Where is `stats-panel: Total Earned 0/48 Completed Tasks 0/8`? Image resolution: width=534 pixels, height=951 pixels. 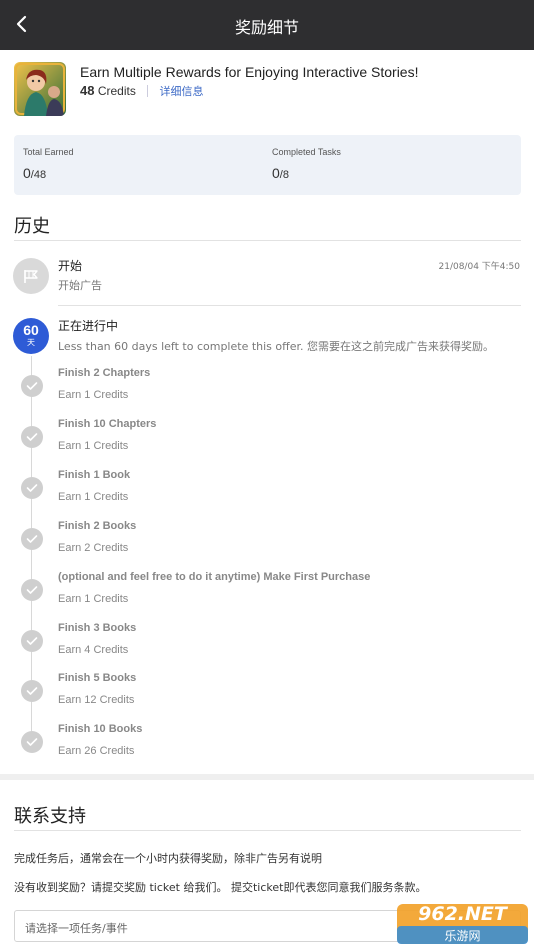
stats-panel: Total Earned 0/48 Completed Tasks 0/8 is located at coordinates (267, 165).